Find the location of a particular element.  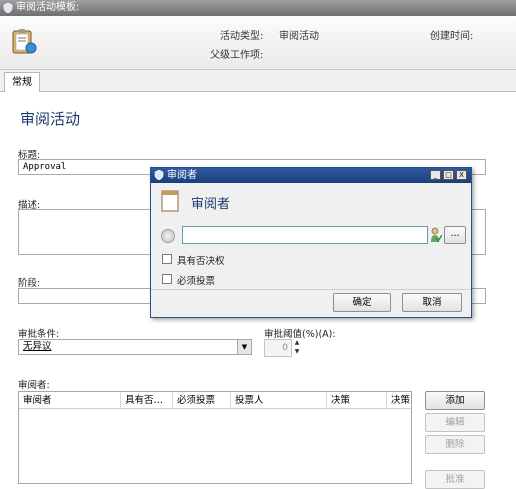

delete-button: 删除 is located at coordinates (455, 444).